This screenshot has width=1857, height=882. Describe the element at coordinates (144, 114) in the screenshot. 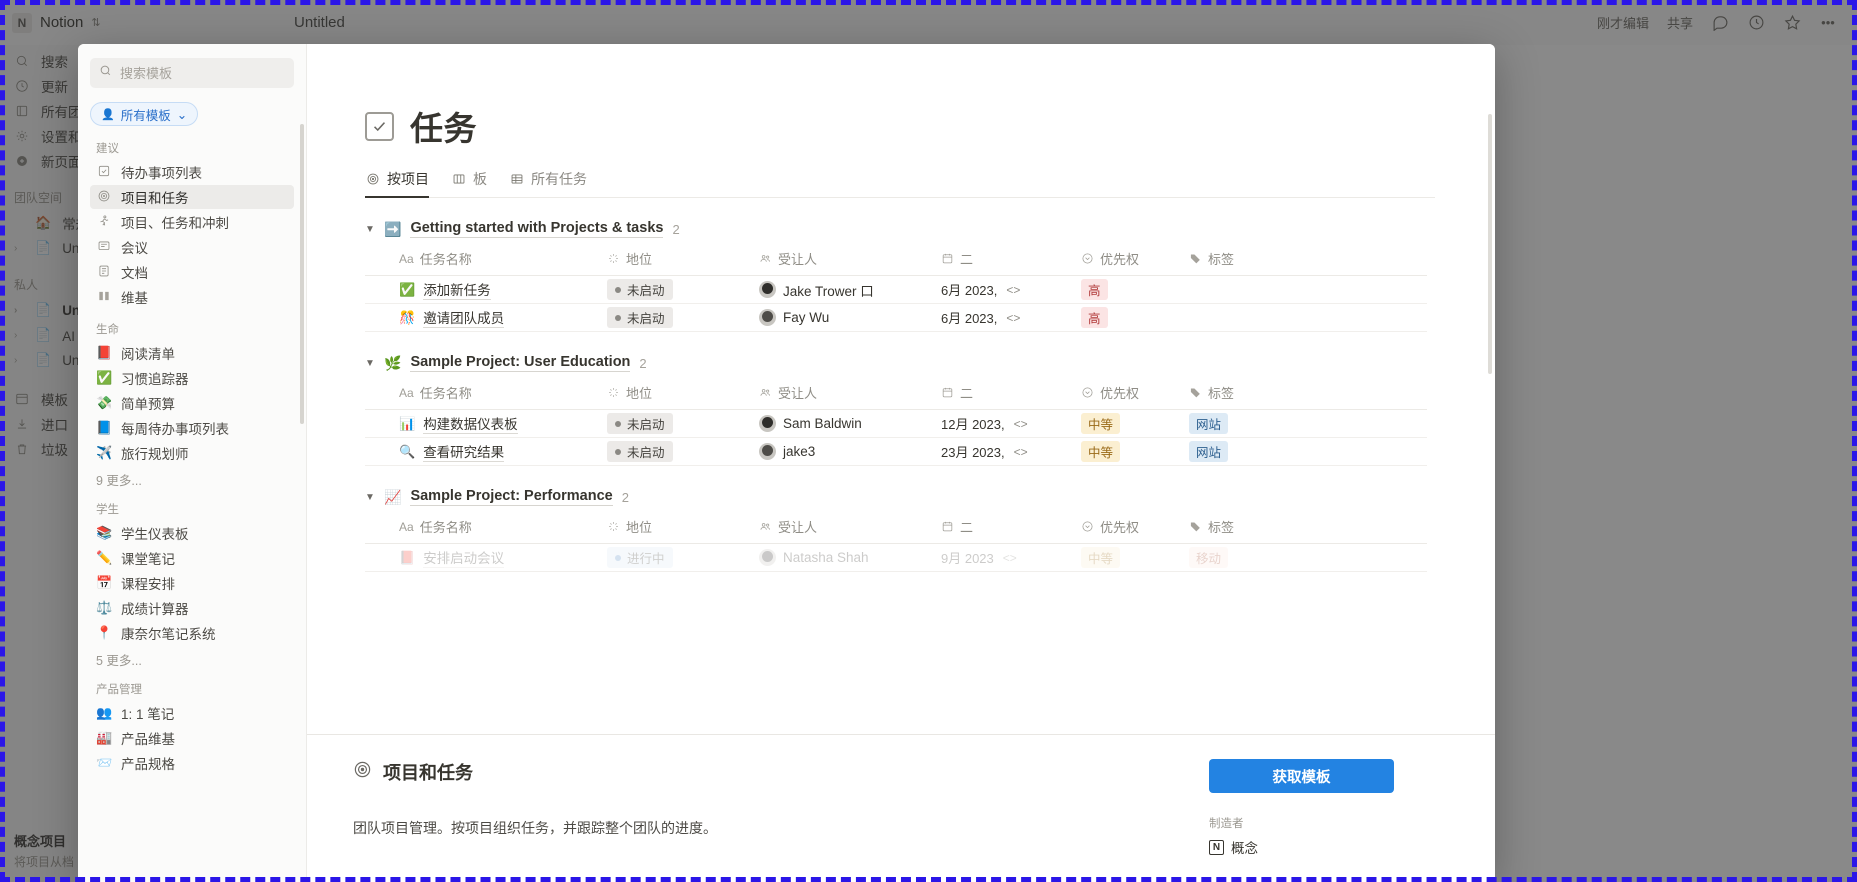

I see `all-templates-filter: 👤 所有模板 ⌄` at that location.